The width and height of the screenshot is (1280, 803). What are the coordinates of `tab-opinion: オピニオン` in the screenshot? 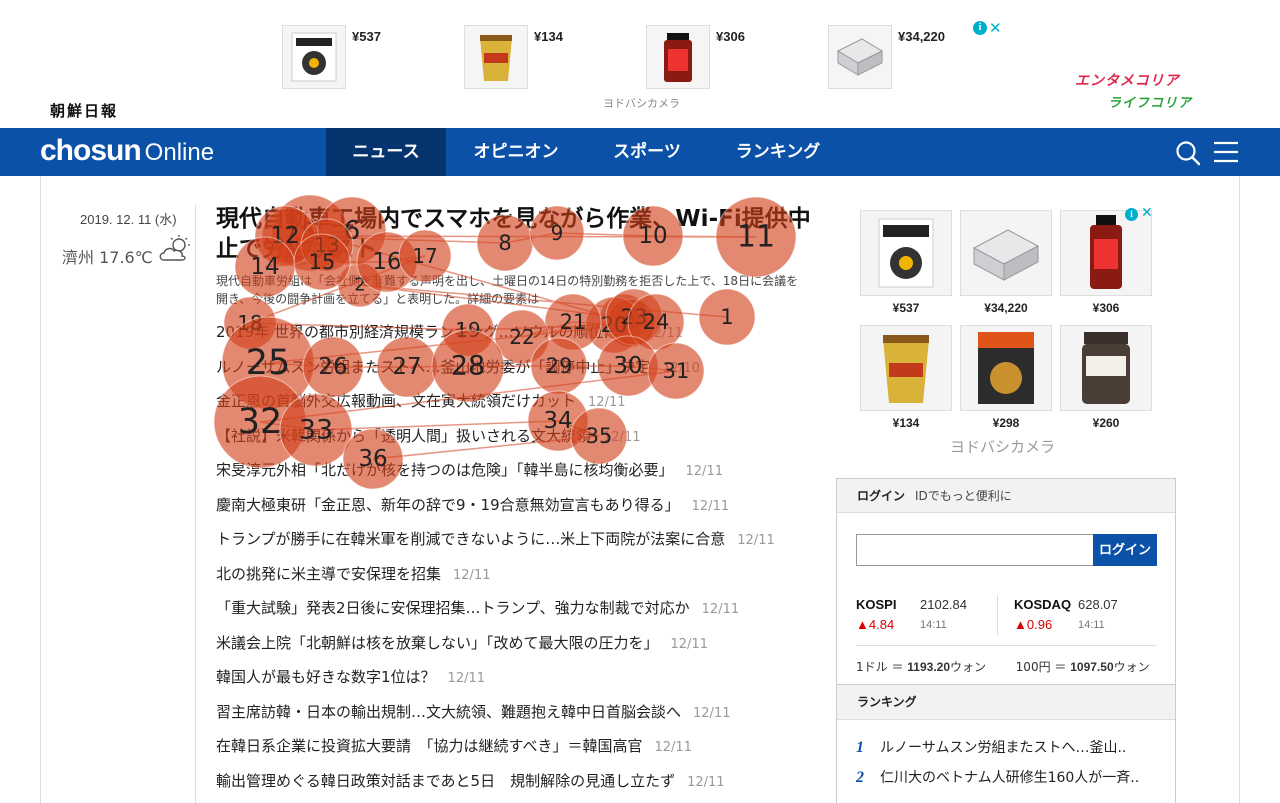 It's located at (516, 152).